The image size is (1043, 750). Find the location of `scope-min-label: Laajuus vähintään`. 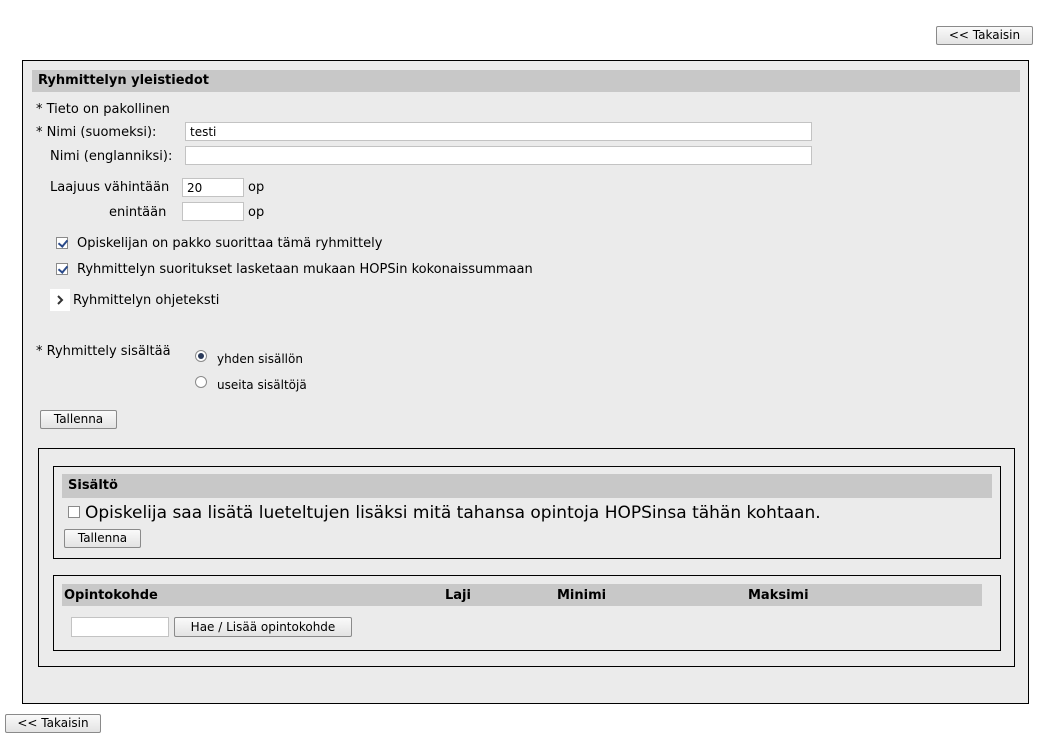

scope-min-label: Laajuus vähintään is located at coordinates (110, 187).